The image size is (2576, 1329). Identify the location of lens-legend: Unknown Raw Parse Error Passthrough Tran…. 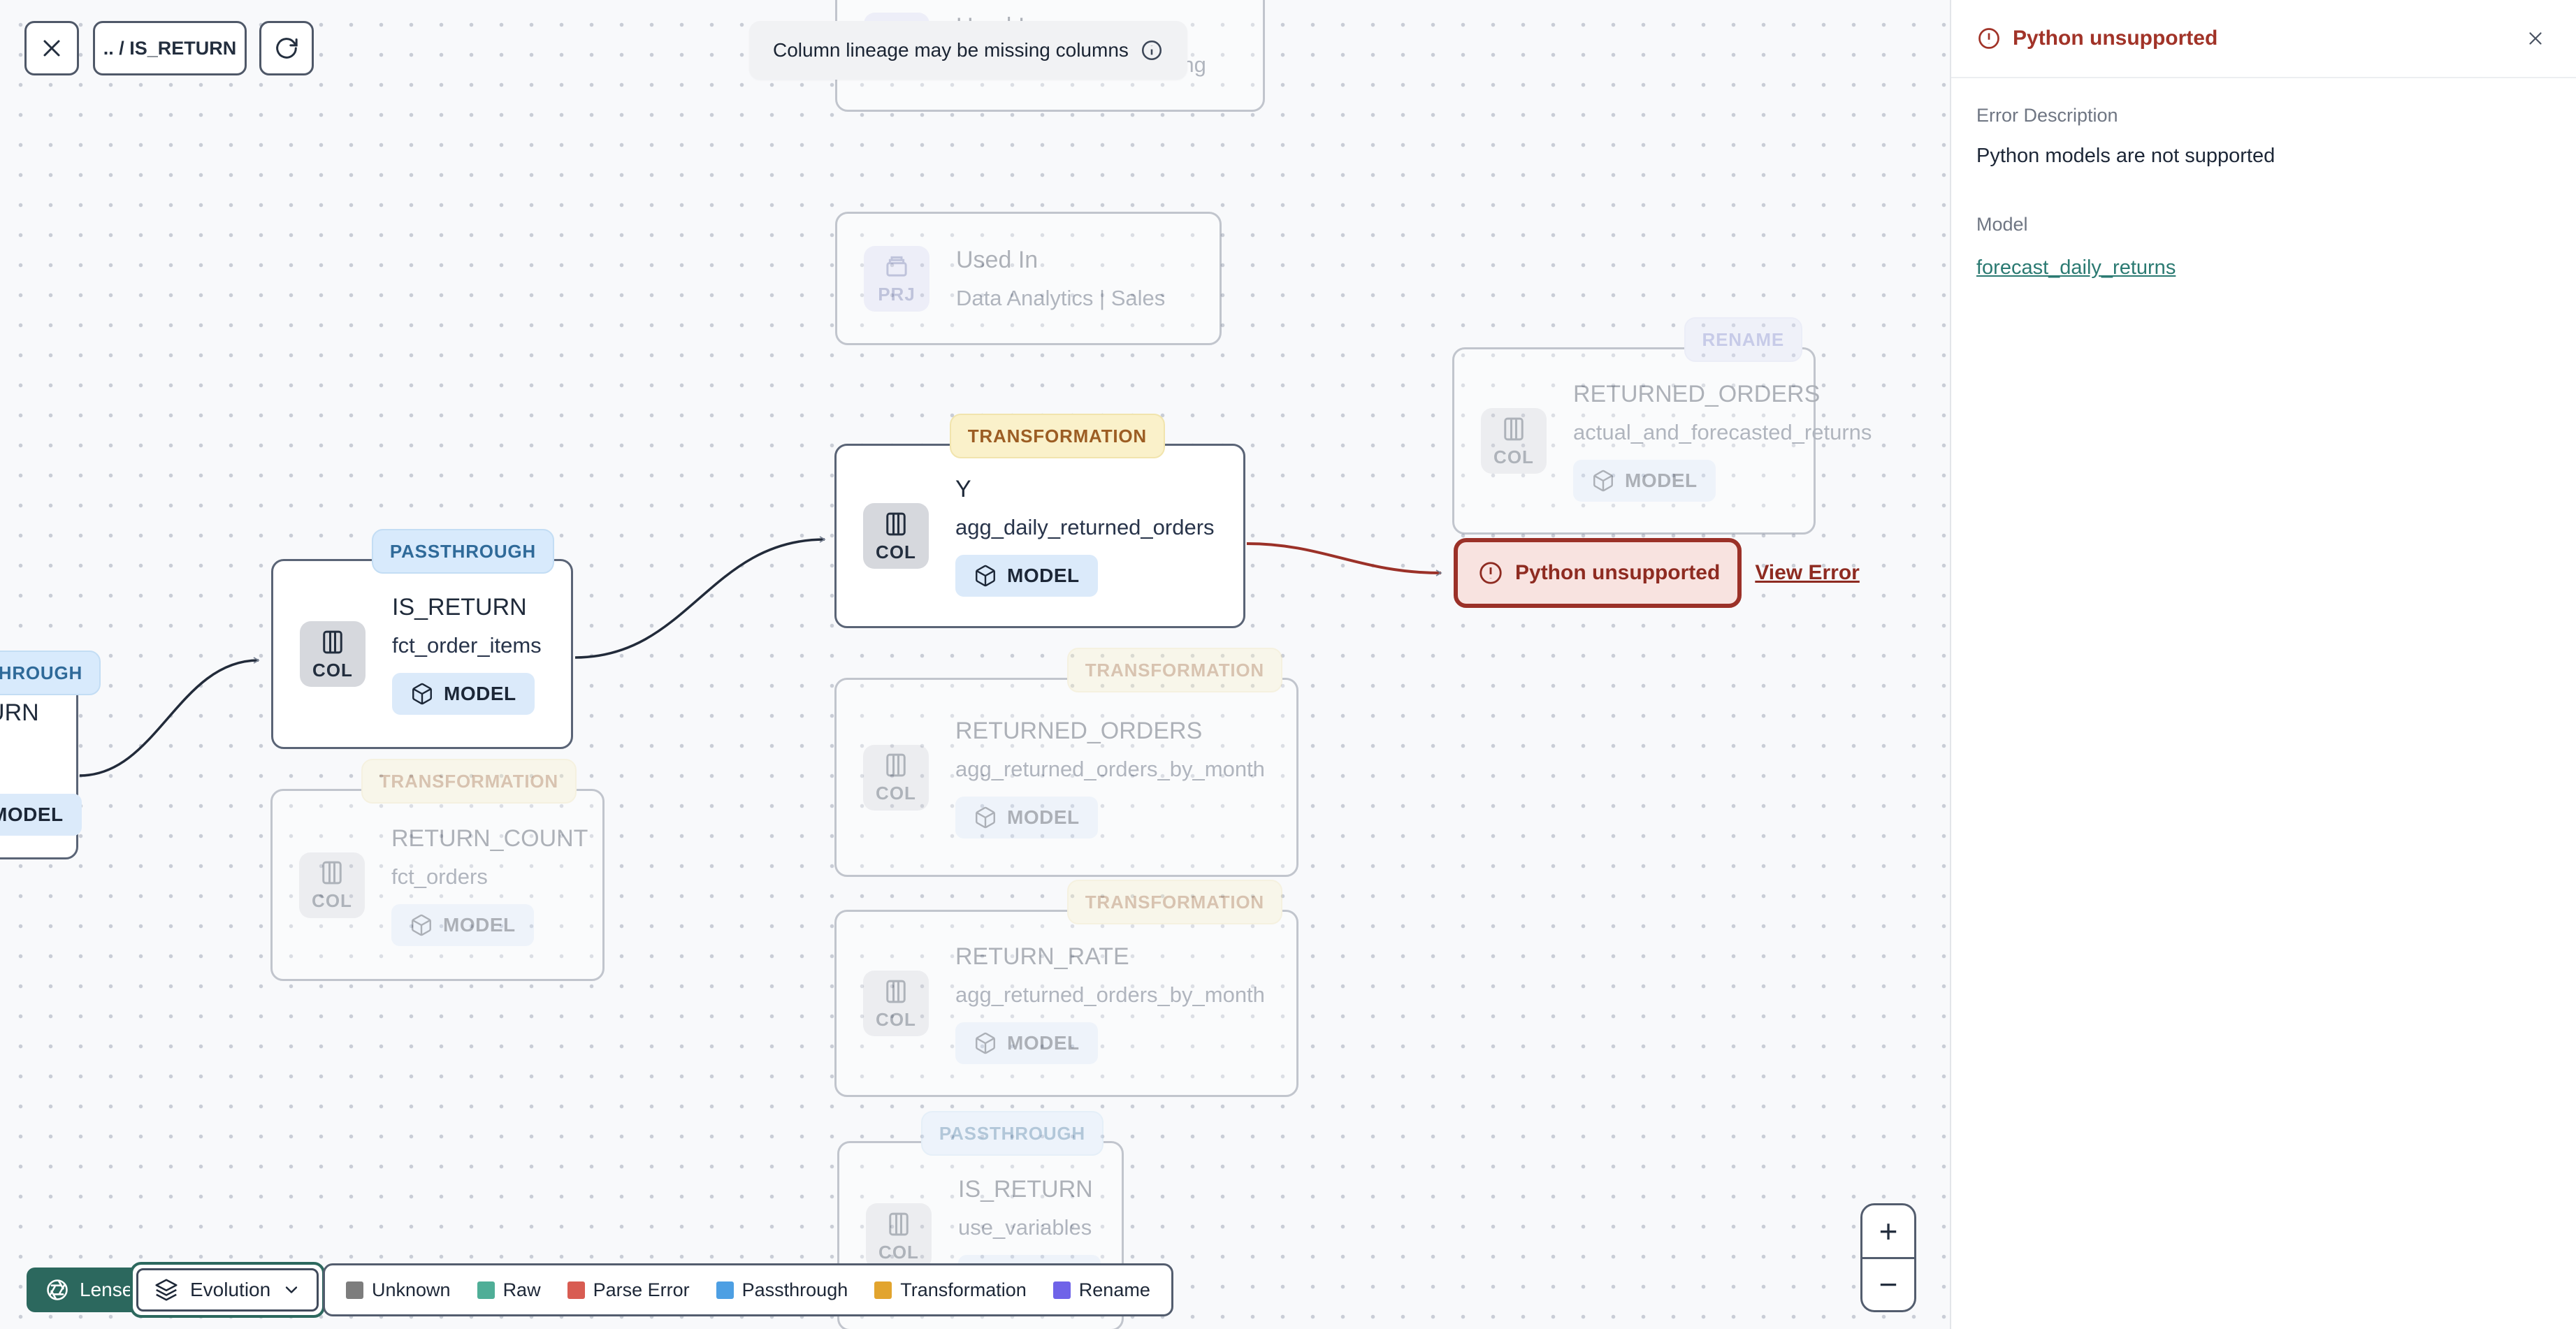
(748, 1289).